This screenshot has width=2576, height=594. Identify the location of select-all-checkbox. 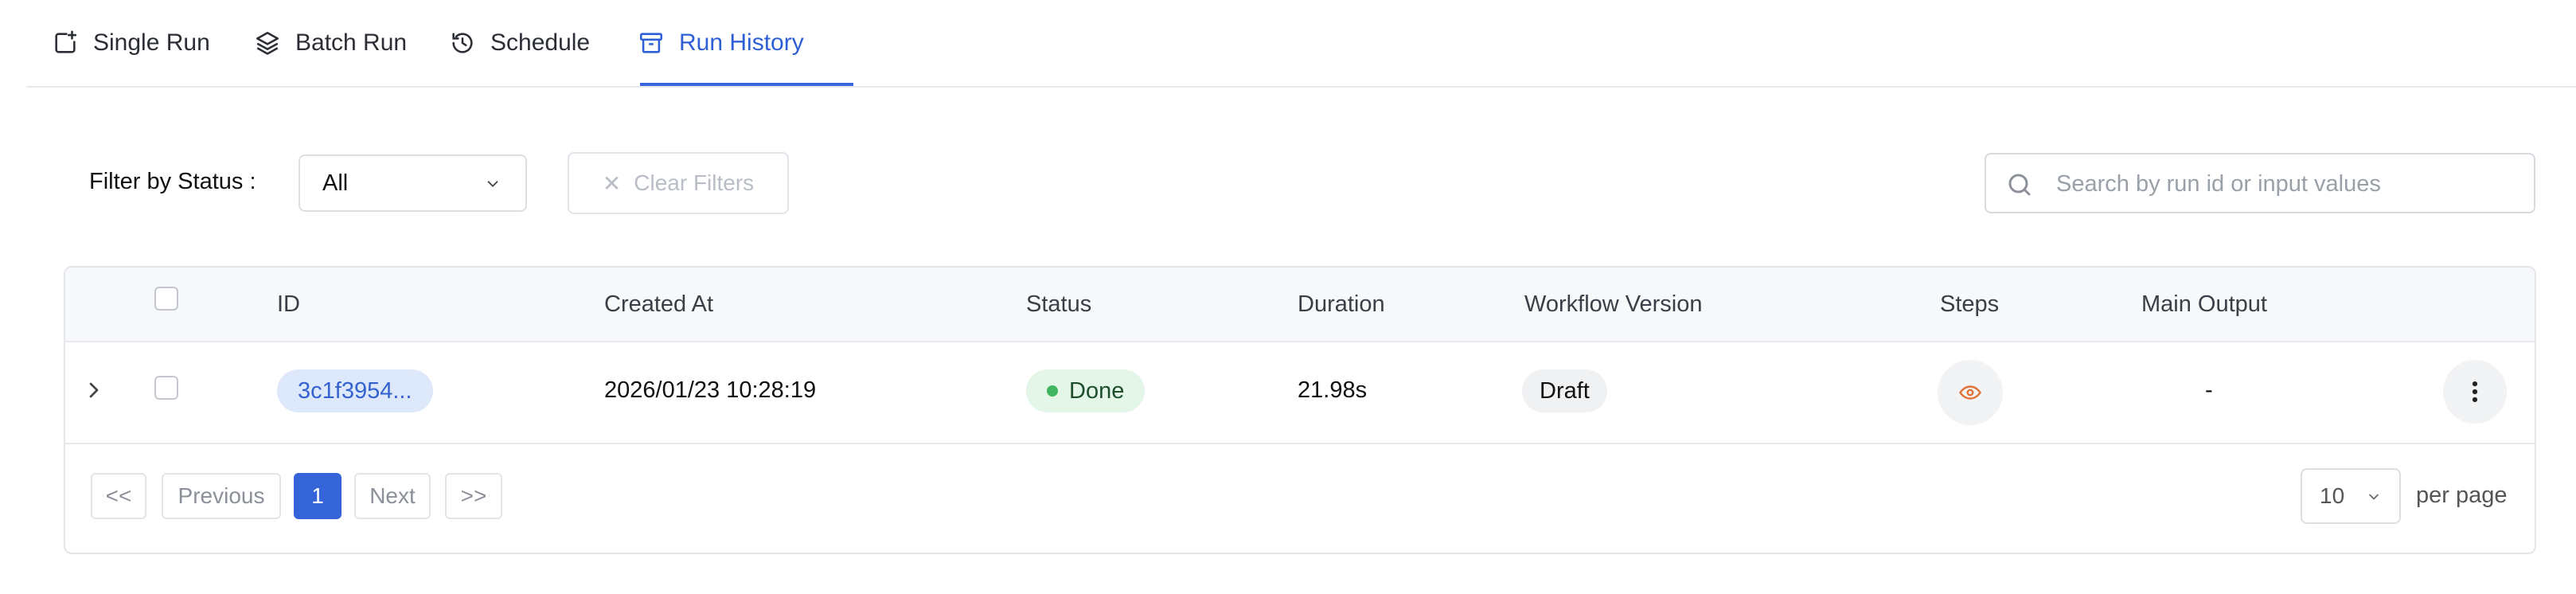
(166, 299).